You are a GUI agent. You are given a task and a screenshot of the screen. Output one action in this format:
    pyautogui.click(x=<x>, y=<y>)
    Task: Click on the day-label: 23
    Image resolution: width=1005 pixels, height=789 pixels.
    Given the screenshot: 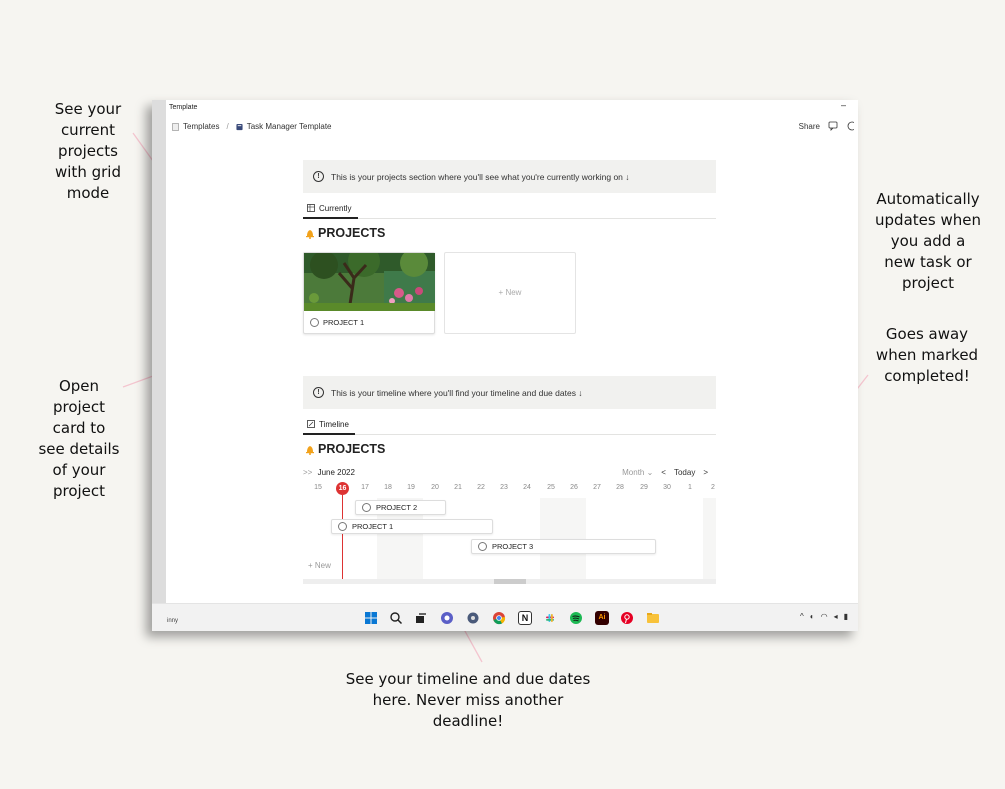 What is the action you would take?
    pyautogui.click(x=504, y=487)
    